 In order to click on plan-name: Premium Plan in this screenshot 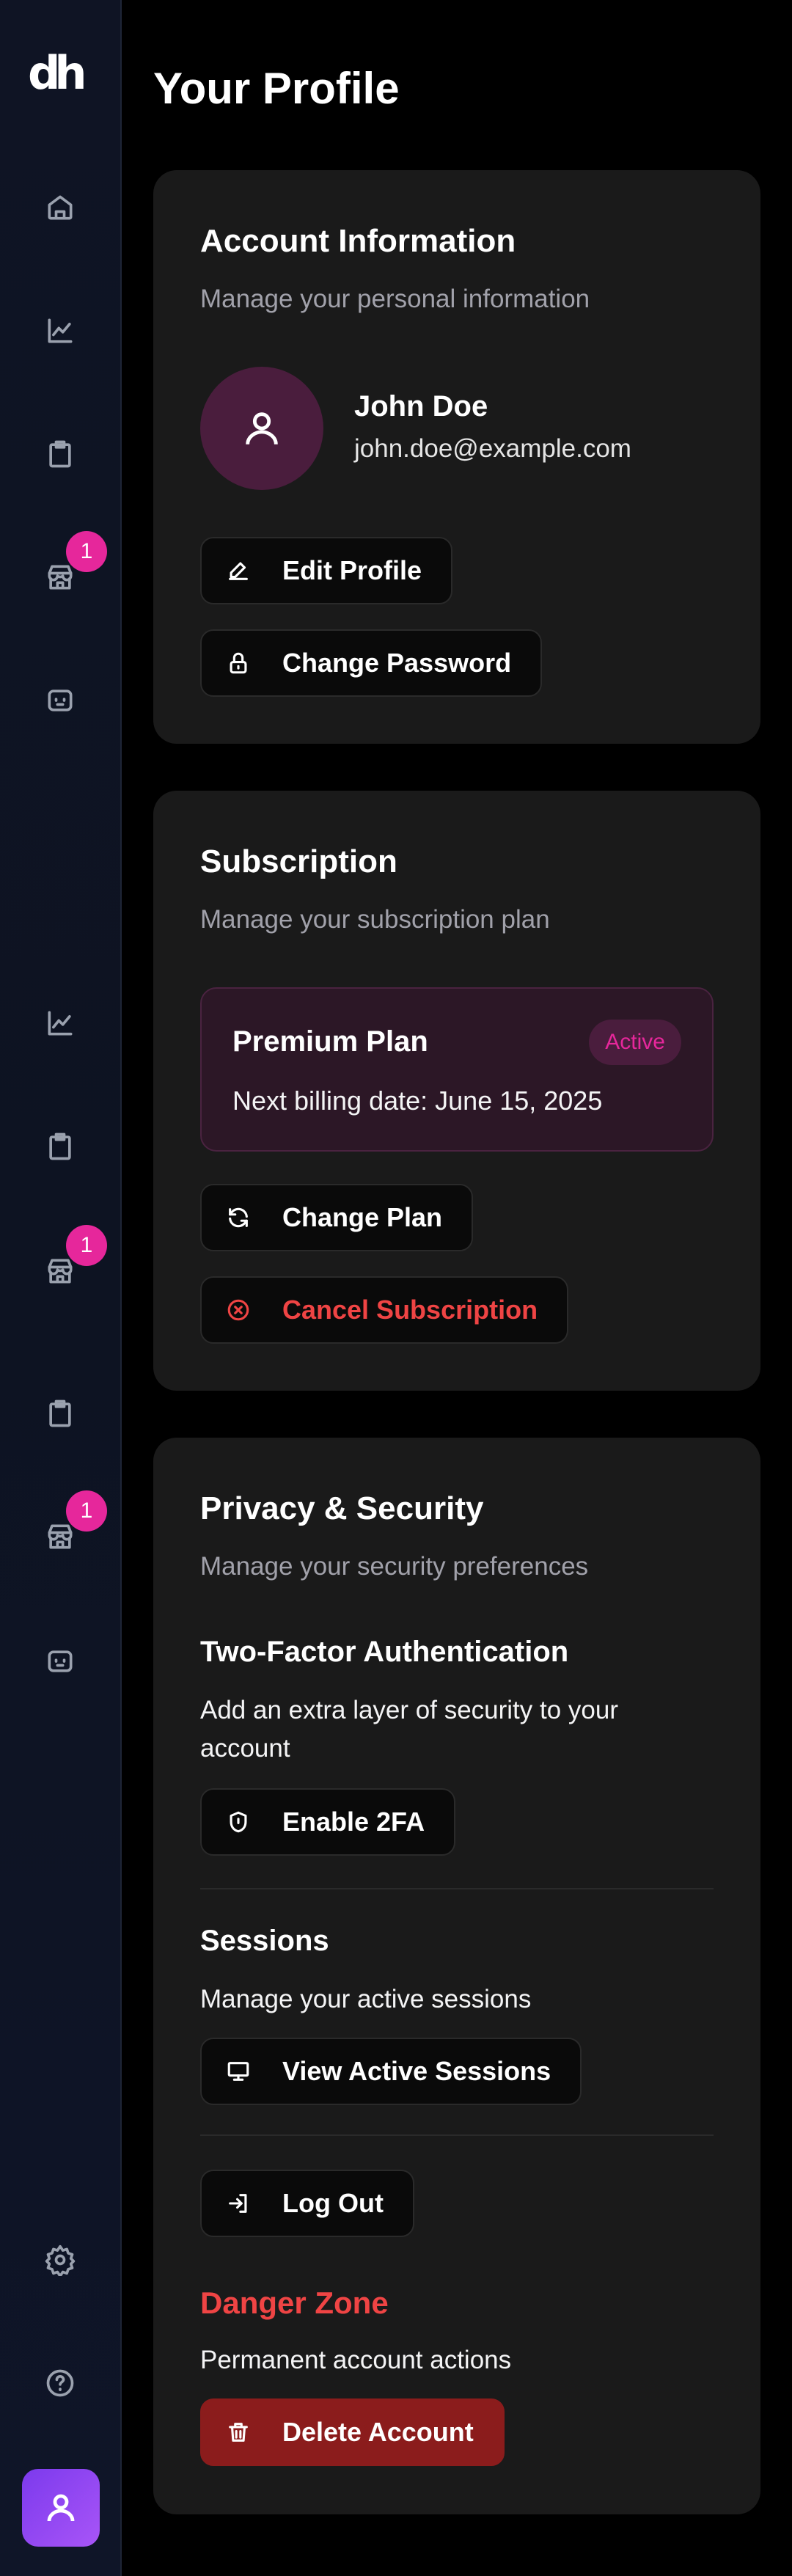, I will do `click(330, 1041)`.